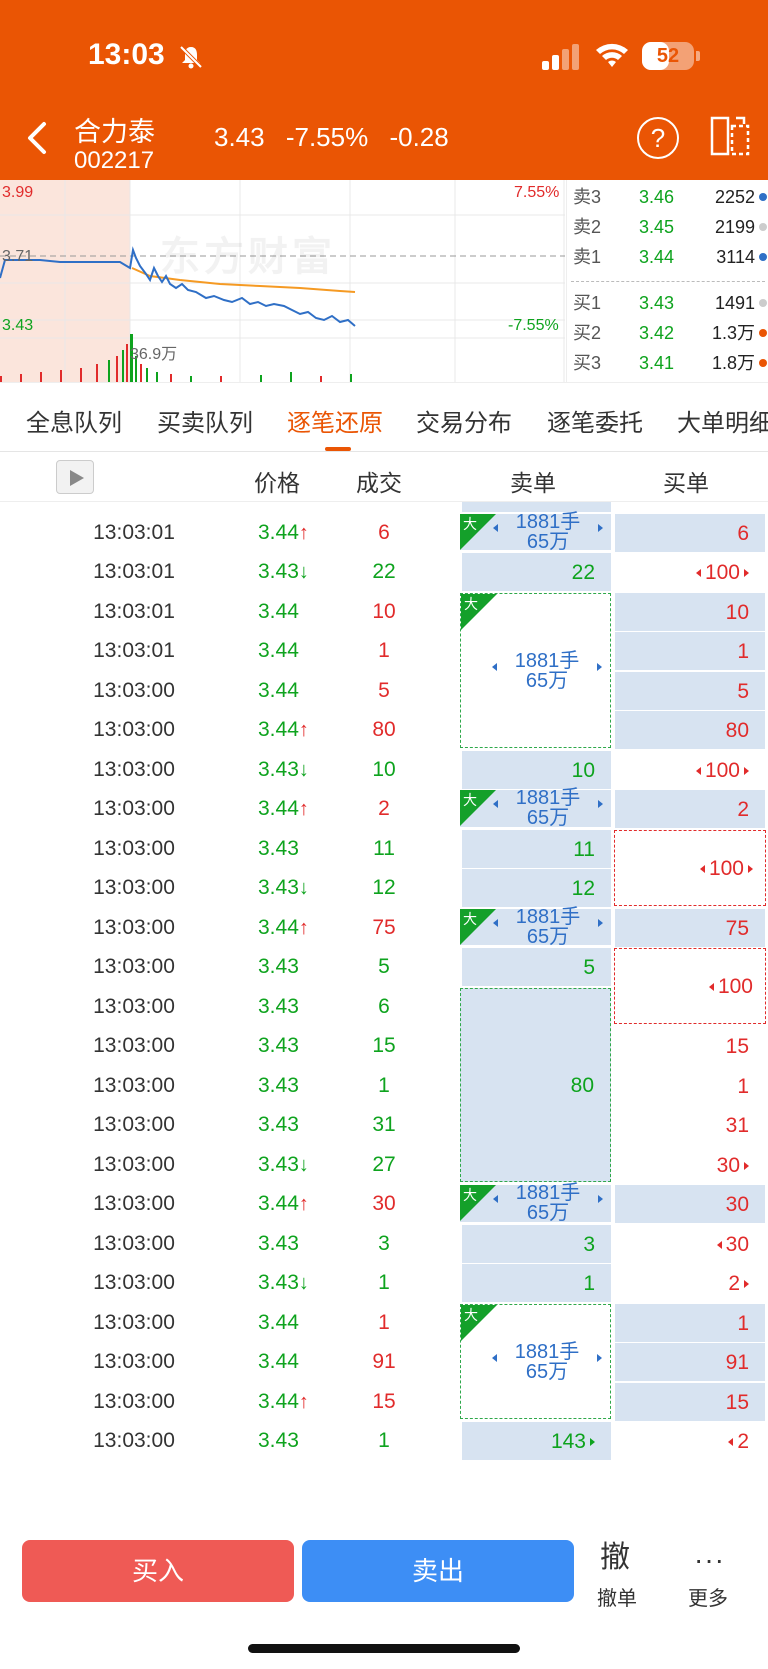 The height and width of the screenshot is (1669, 768). Describe the element at coordinates (75, 477) in the screenshot. I see `play-button` at that location.